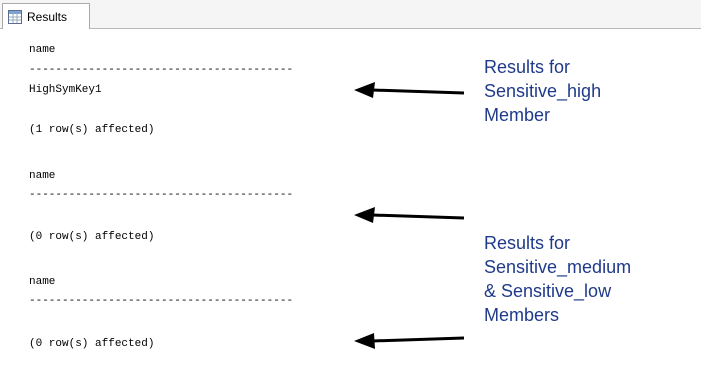 The image size is (701, 386). What do you see at coordinates (548, 291) in the screenshot?
I see `annotation-medium-low-line: & Sensitive_low` at bounding box center [548, 291].